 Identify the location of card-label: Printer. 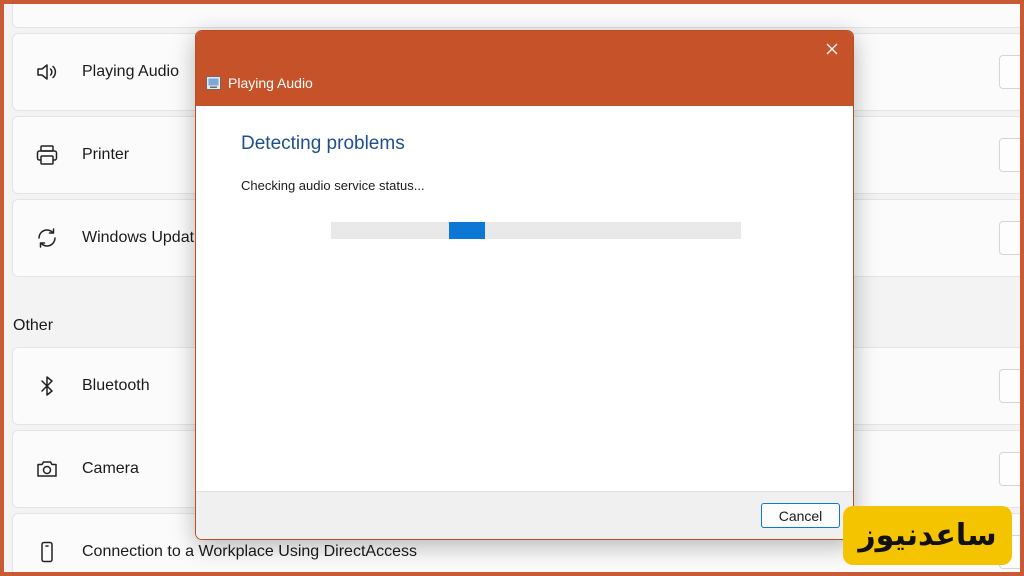
(106, 154).